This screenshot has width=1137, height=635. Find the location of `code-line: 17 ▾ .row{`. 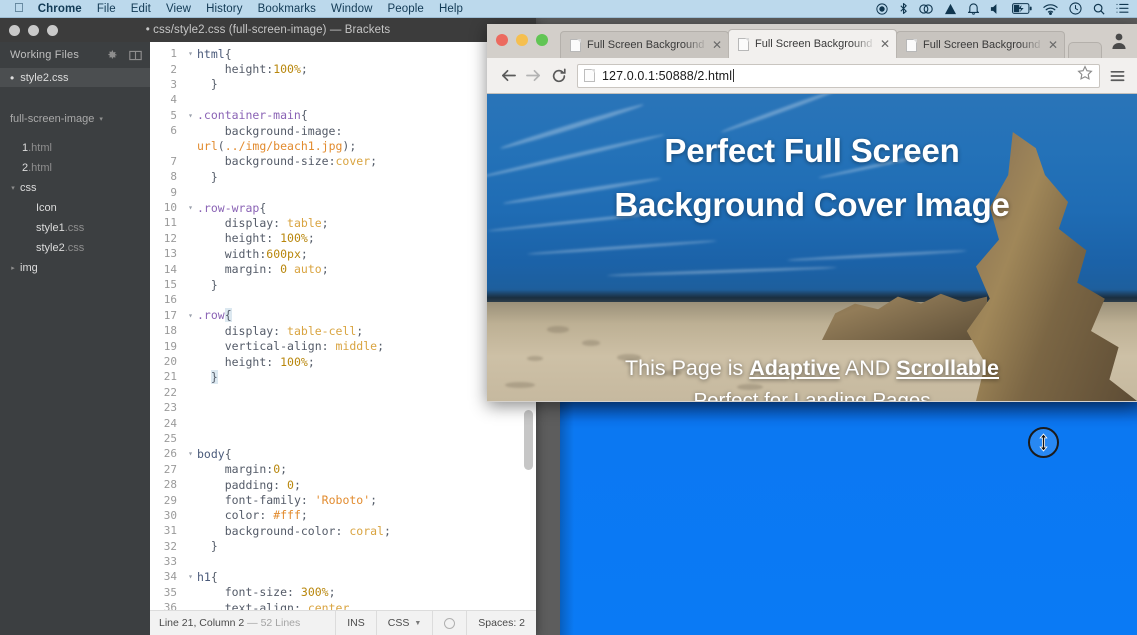

code-line: 17 ▾ .row{ is located at coordinates (343, 315).